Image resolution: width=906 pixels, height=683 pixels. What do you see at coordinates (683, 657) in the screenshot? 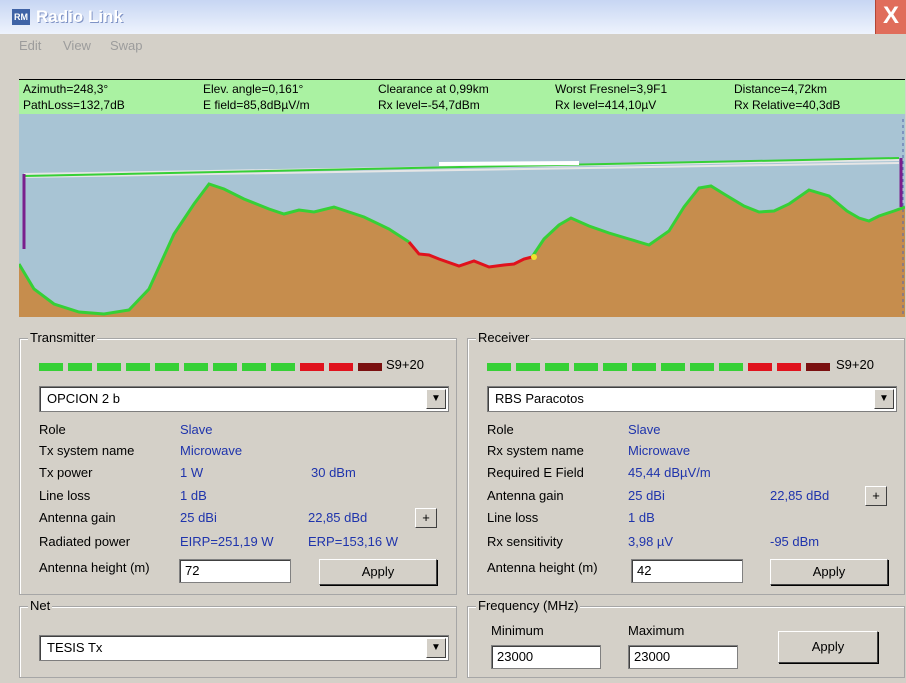
I see `frequency-max-input: 23000` at bounding box center [683, 657].